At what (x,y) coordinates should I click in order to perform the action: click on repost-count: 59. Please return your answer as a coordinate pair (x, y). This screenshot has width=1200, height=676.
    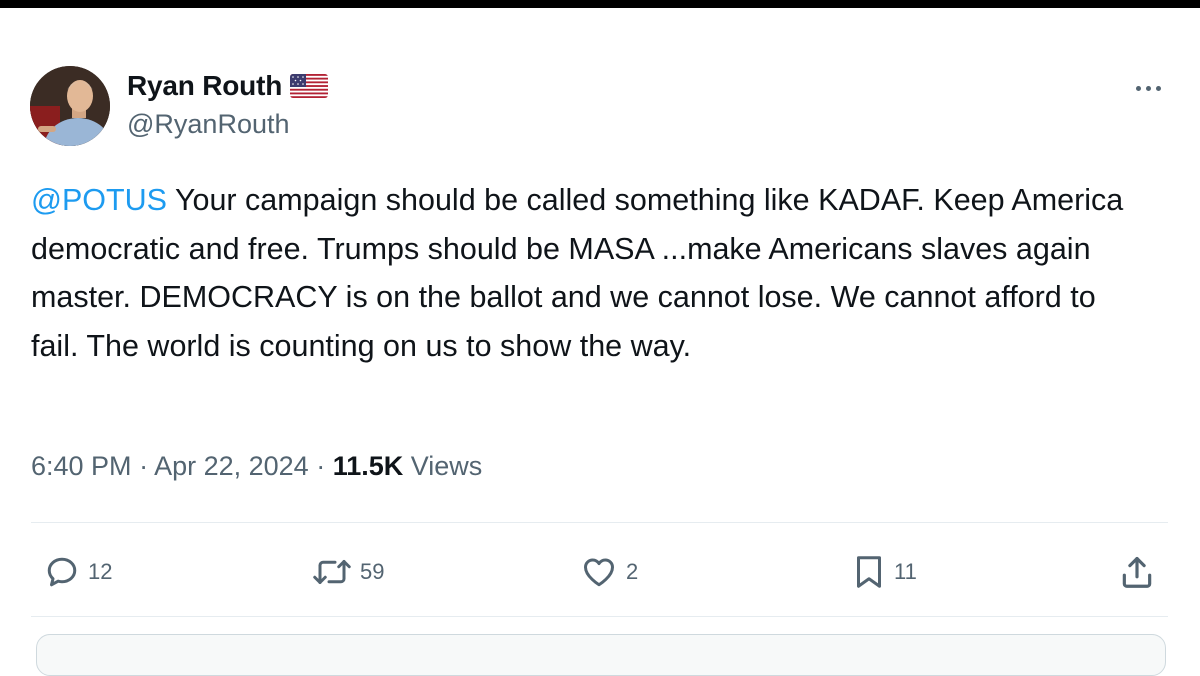
    Looking at the image, I should click on (372, 571).